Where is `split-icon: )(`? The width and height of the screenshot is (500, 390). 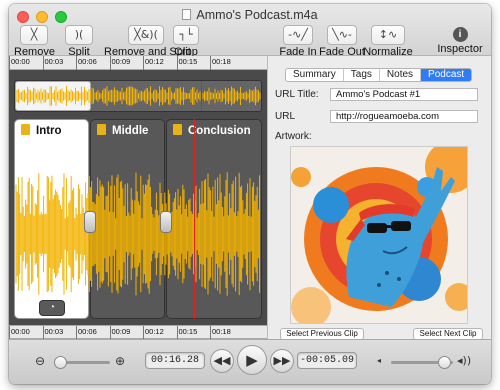 split-icon: )( is located at coordinates (79, 35).